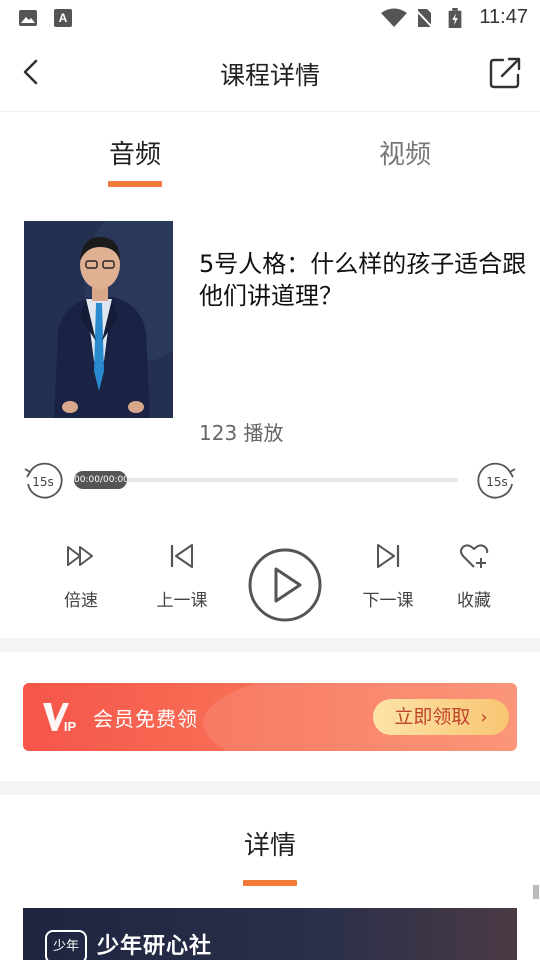  Describe the element at coordinates (388, 575) in the screenshot. I see `next-lesson-button: 下一课` at that location.